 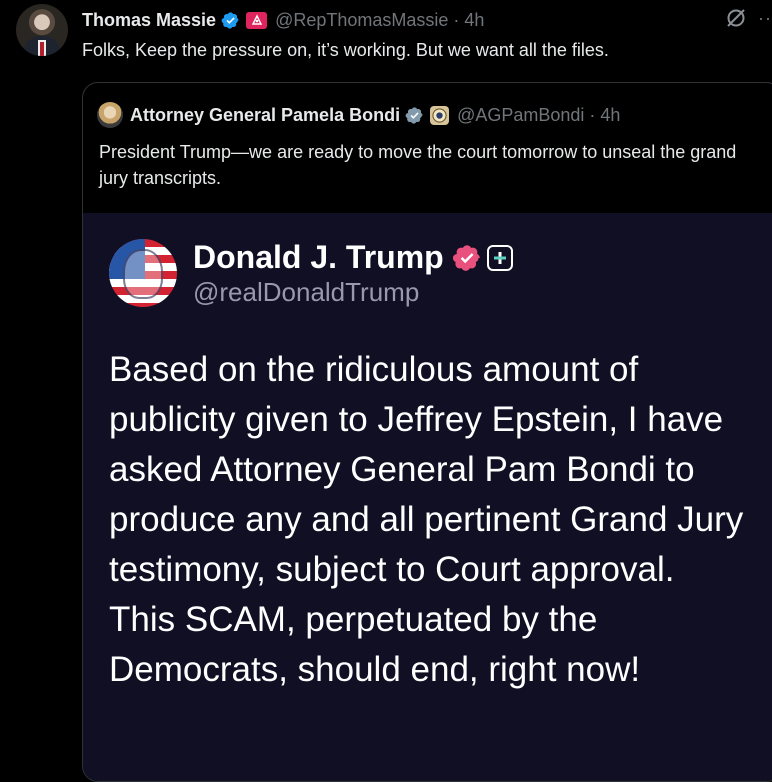 I want to click on avatar-face, so click(x=143, y=274).